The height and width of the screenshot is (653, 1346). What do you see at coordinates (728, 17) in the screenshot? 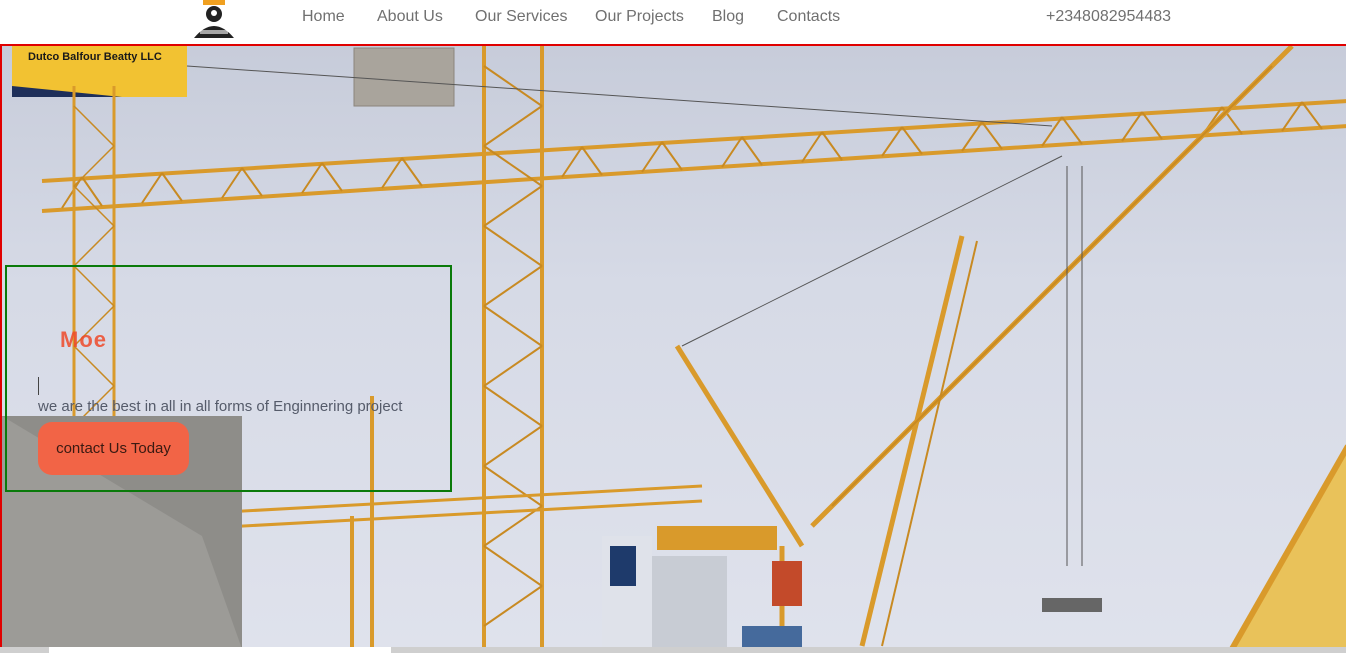
I see `nav-blog: Blog` at bounding box center [728, 17].